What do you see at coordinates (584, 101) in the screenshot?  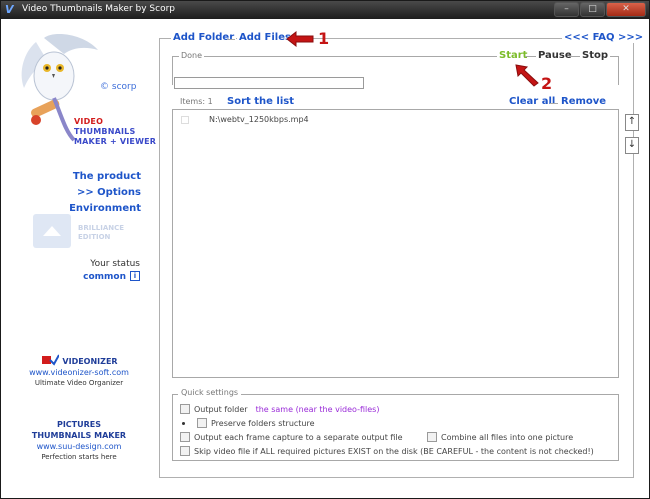 I see `remove-button: Remove` at bounding box center [584, 101].